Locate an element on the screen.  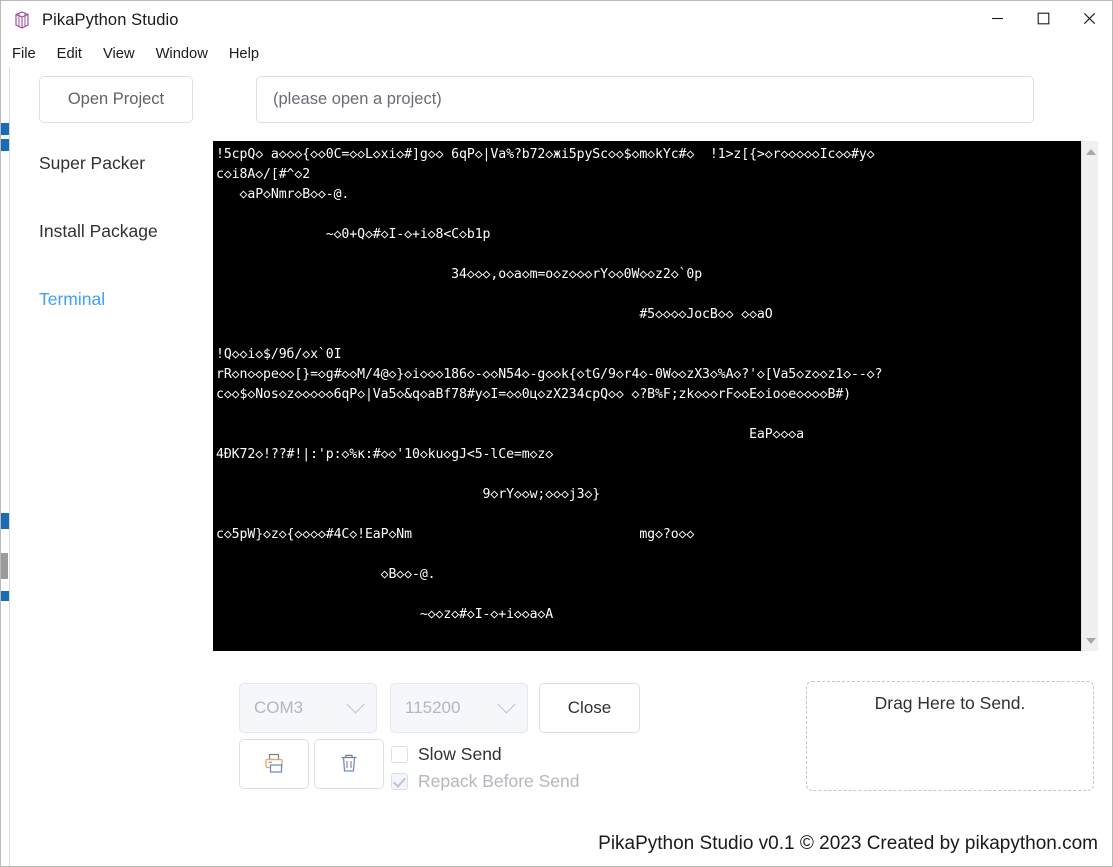
minimize-button is located at coordinates (997, 20).